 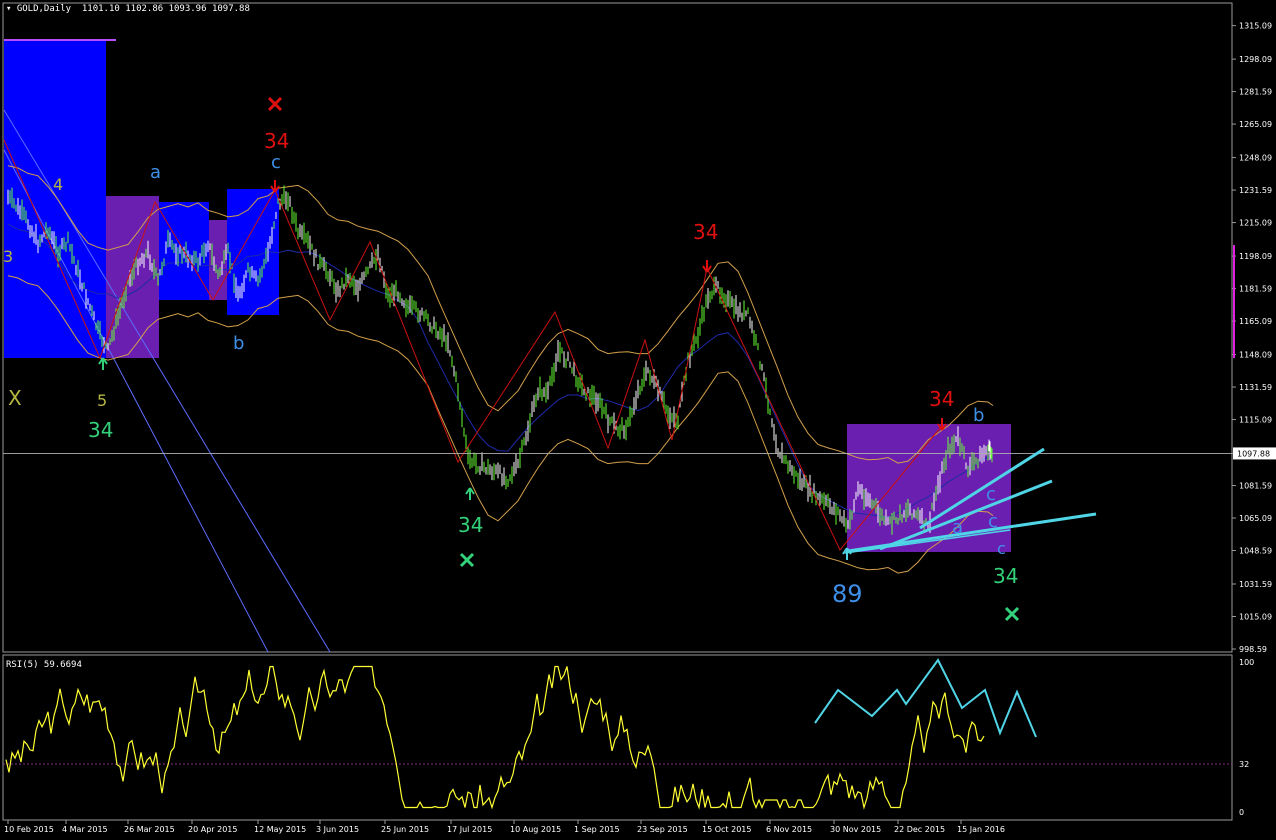 I want to click on price-tick-label: 1031.59, so click(x=1255, y=584).